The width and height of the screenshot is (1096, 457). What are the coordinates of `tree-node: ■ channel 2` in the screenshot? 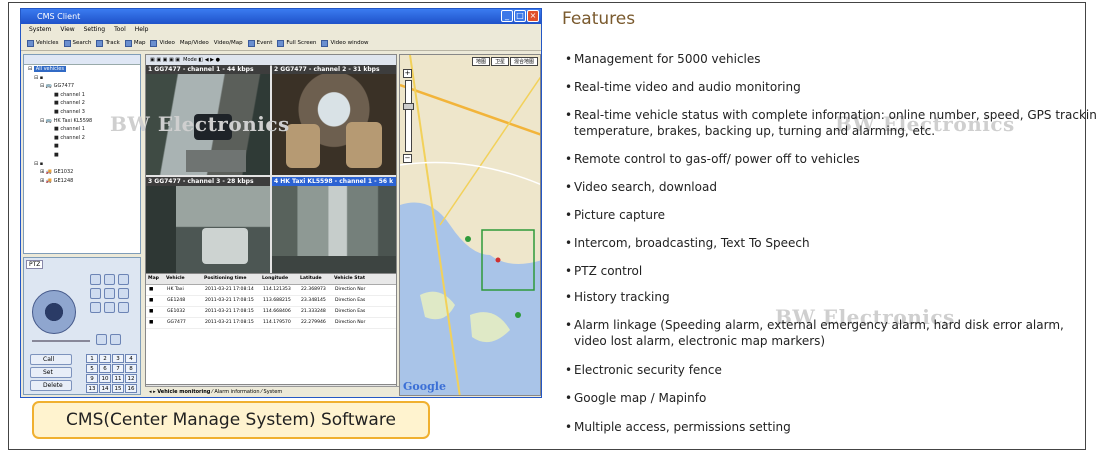 It's located at (82, 103).